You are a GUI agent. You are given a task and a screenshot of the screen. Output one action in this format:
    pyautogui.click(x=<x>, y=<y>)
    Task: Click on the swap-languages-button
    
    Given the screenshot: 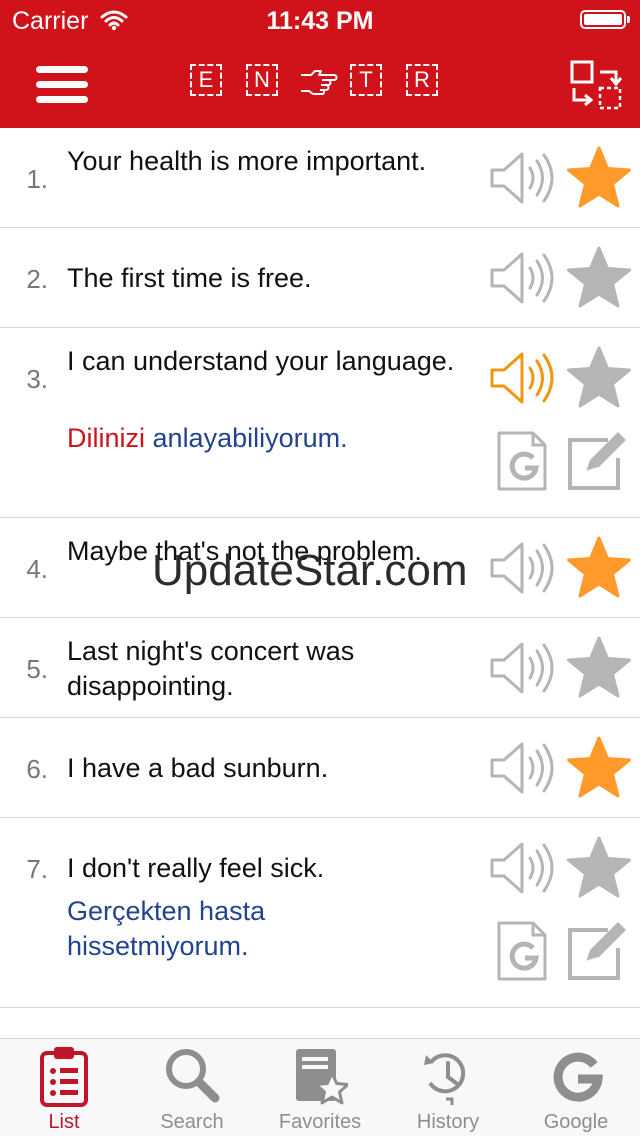 What is the action you would take?
    pyautogui.click(x=597, y=85)
    